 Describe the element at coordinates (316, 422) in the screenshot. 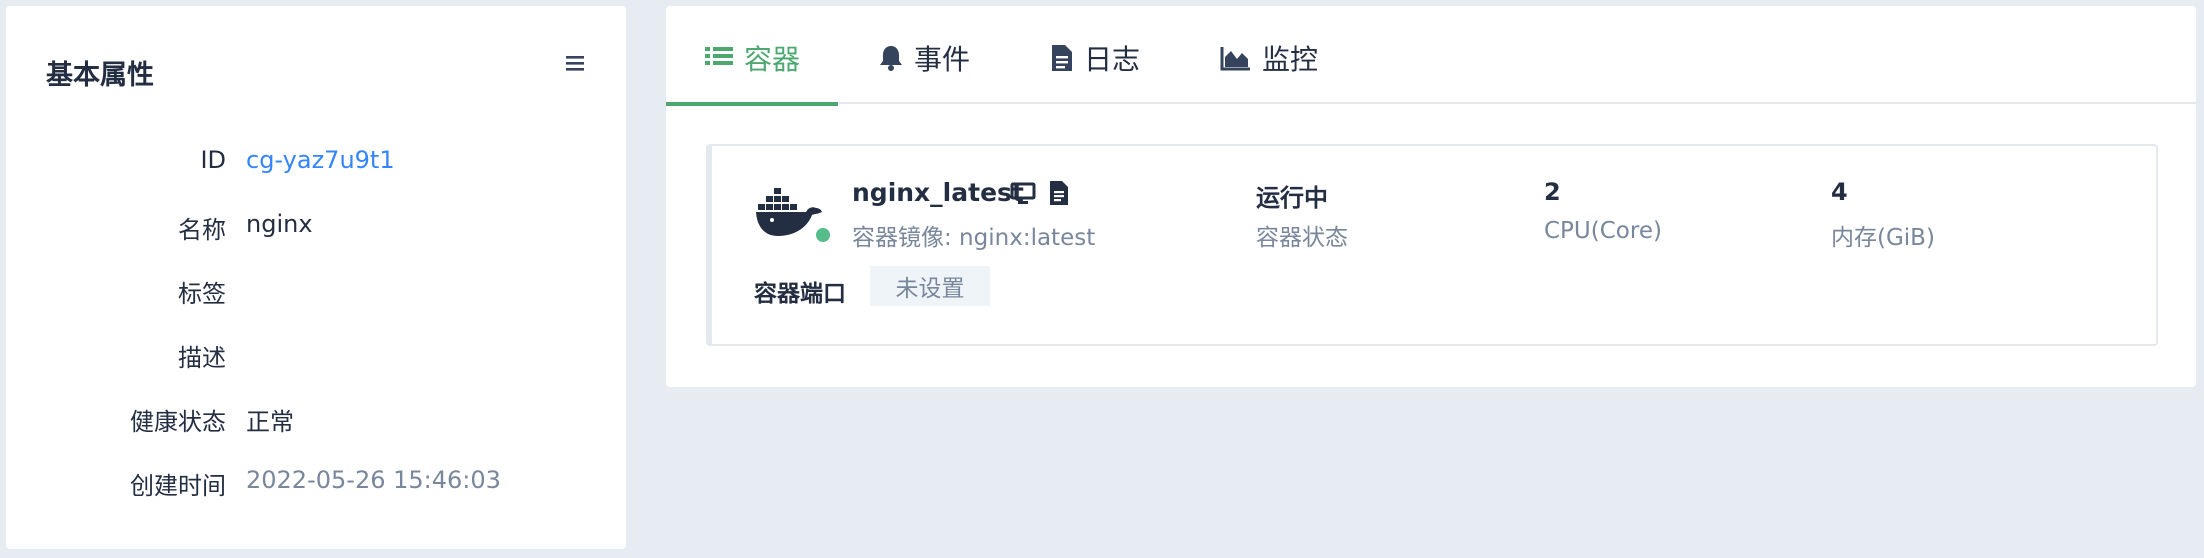

I see `prop-row-health: 健康状态 正常` at that location.